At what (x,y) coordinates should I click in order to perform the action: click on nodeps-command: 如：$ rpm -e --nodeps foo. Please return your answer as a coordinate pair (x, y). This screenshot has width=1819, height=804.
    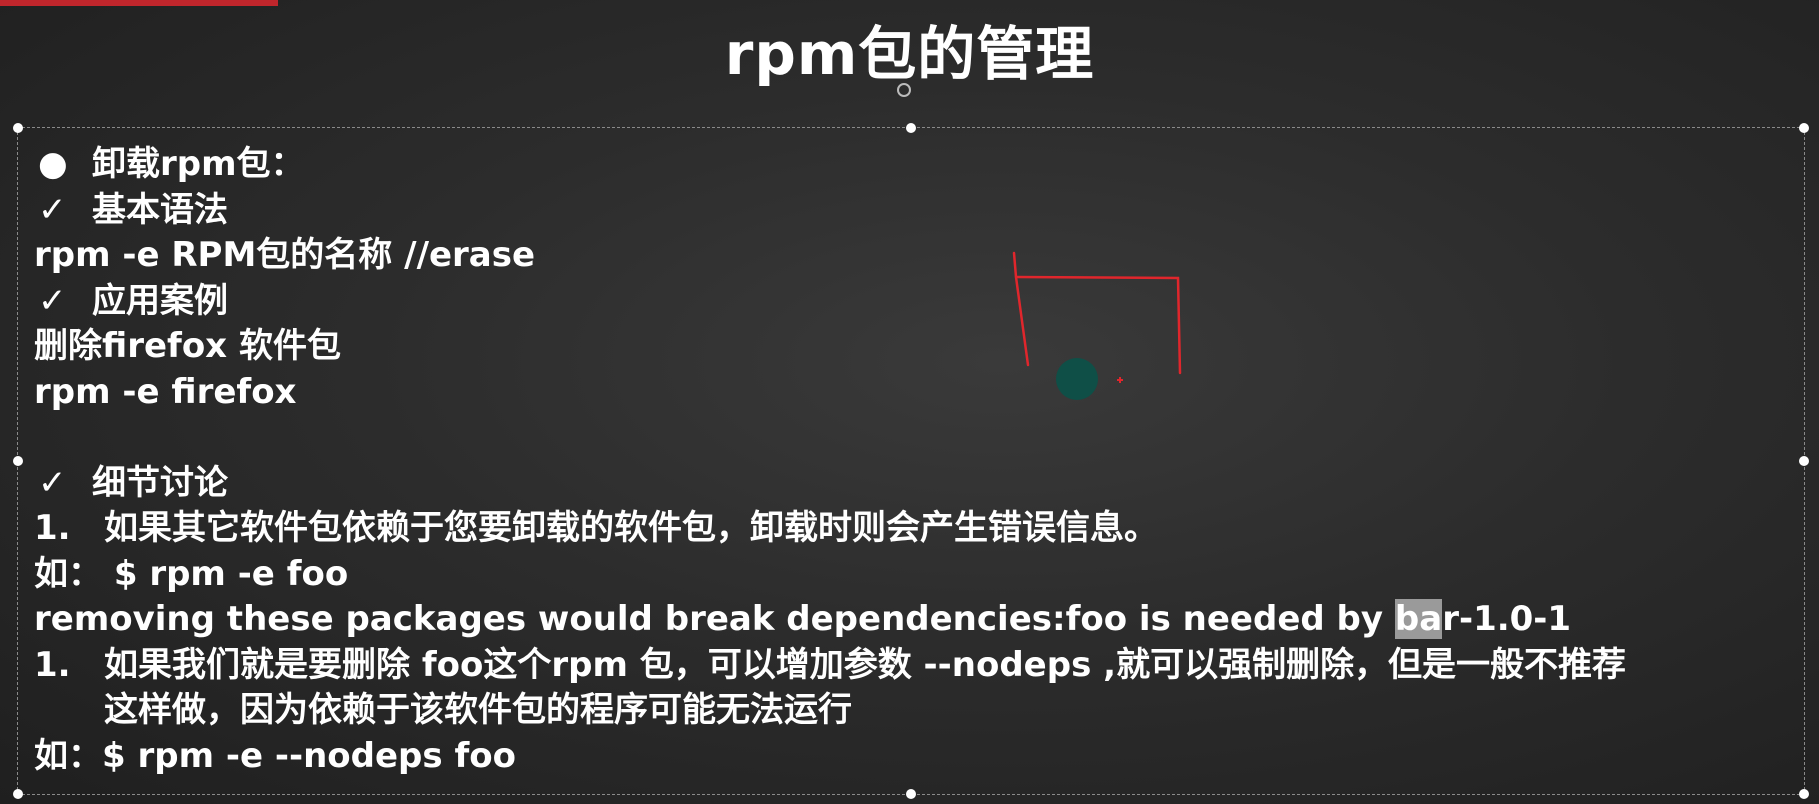
    Looking at the image, I should click on (275, 755).